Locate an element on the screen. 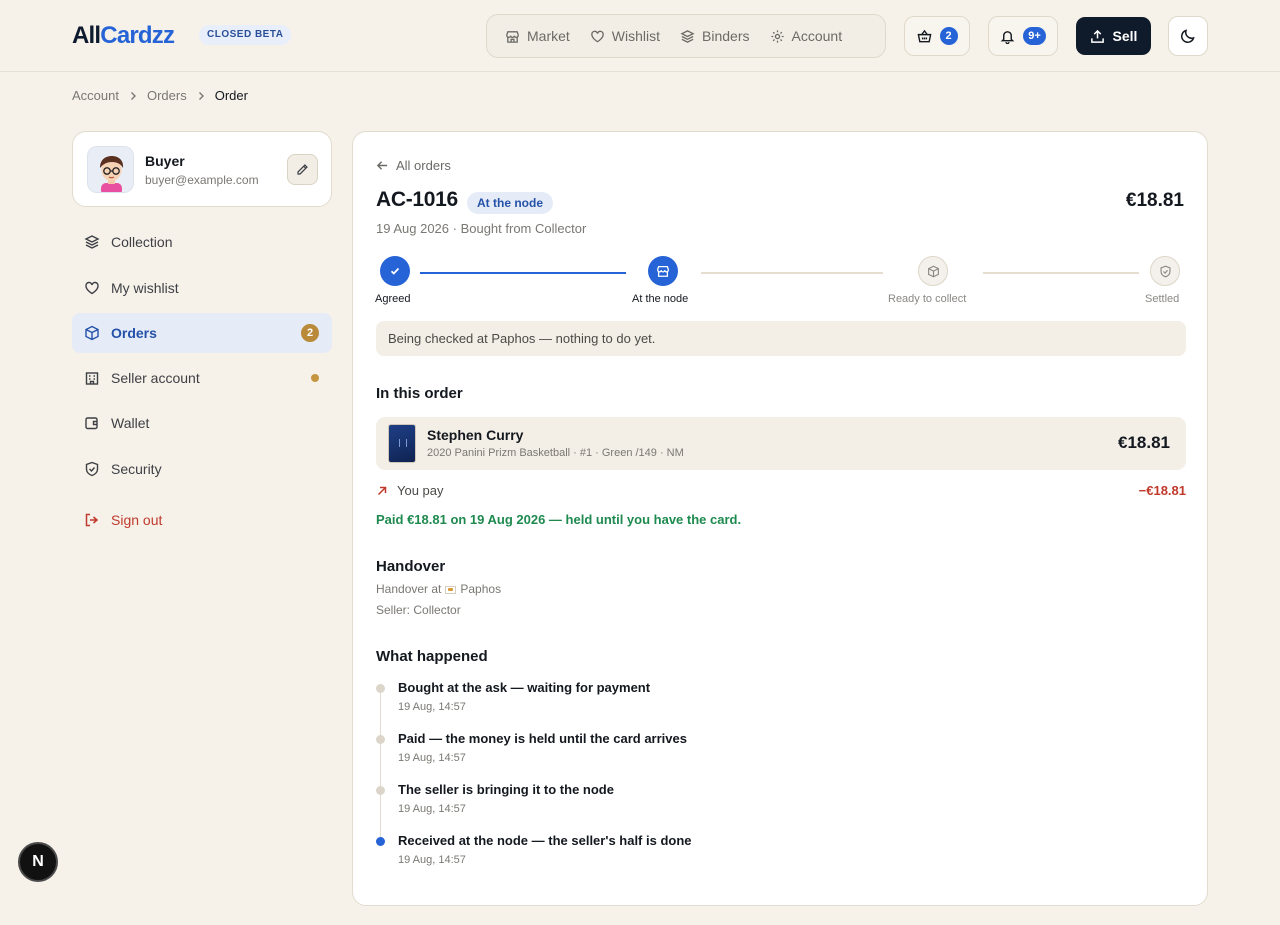  history-title: What happened is located at coordinates (432, 656).